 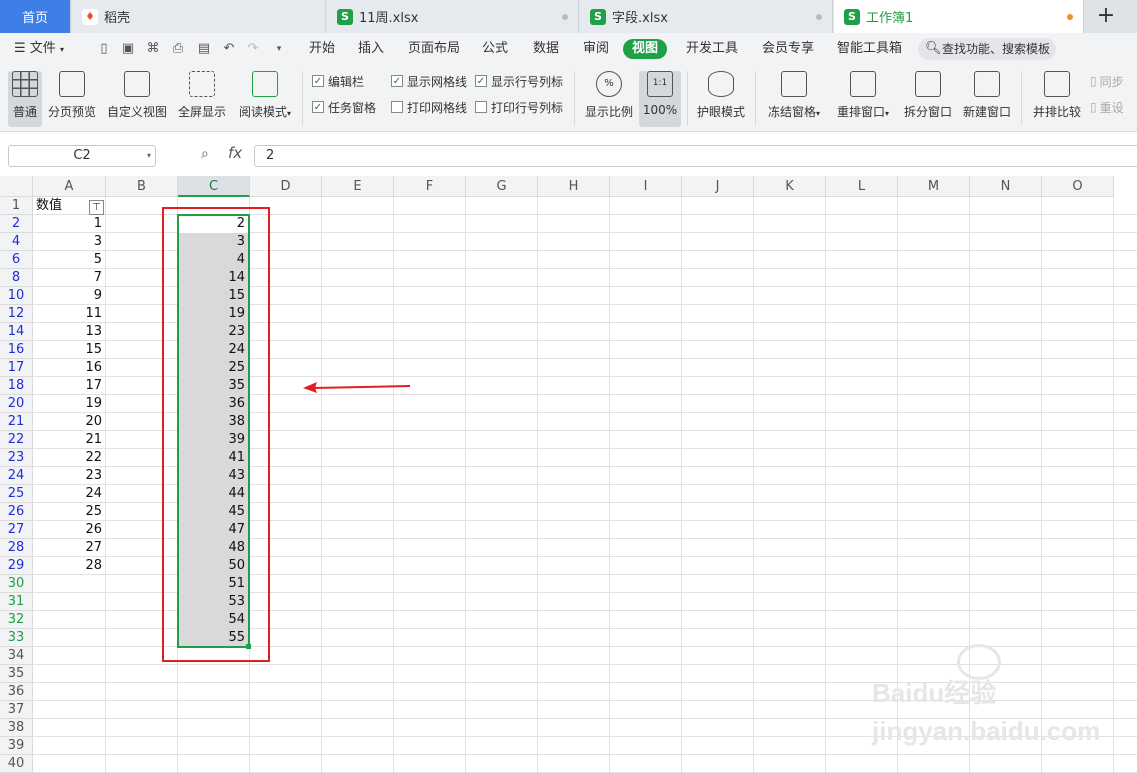 I want to click on column-header-i: I, so click(x=646, y=186).